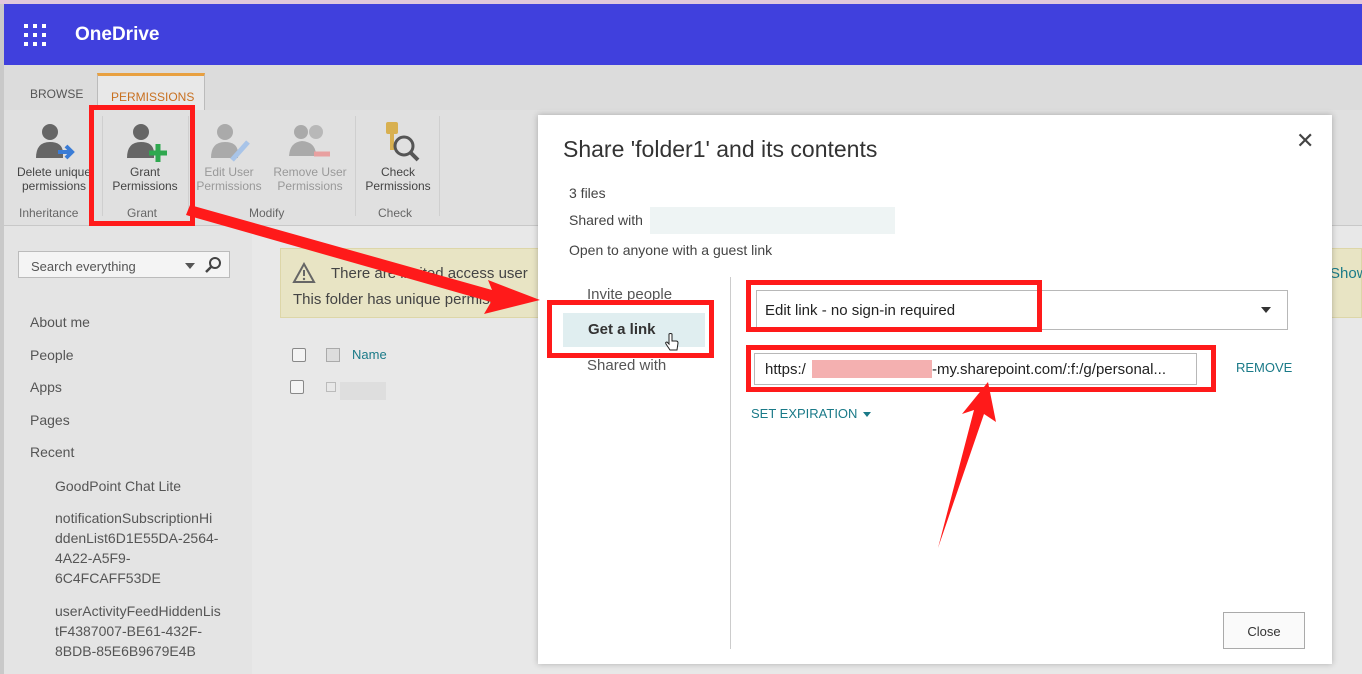  Describe the element at coordinates (363, 259) in the screenshot. I see `annotation-arrow-to-get-link` at that location.